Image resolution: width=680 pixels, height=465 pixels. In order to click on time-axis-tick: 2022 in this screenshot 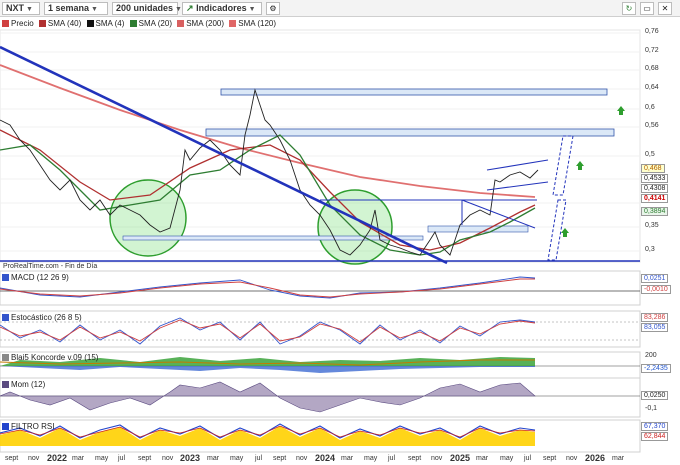, I will do `click(57, 458)`.